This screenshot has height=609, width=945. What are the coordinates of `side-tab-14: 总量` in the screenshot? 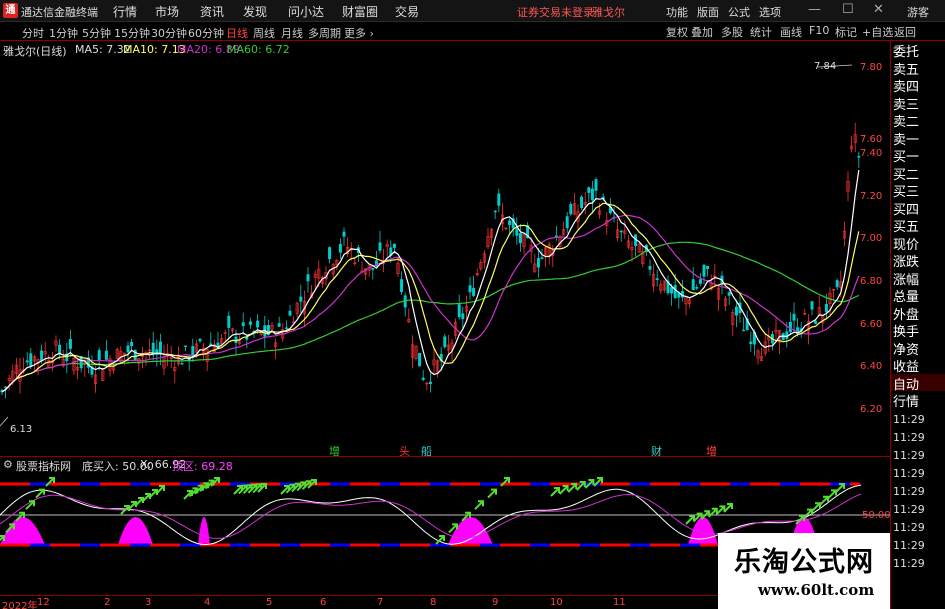 It's located at (918, 295).